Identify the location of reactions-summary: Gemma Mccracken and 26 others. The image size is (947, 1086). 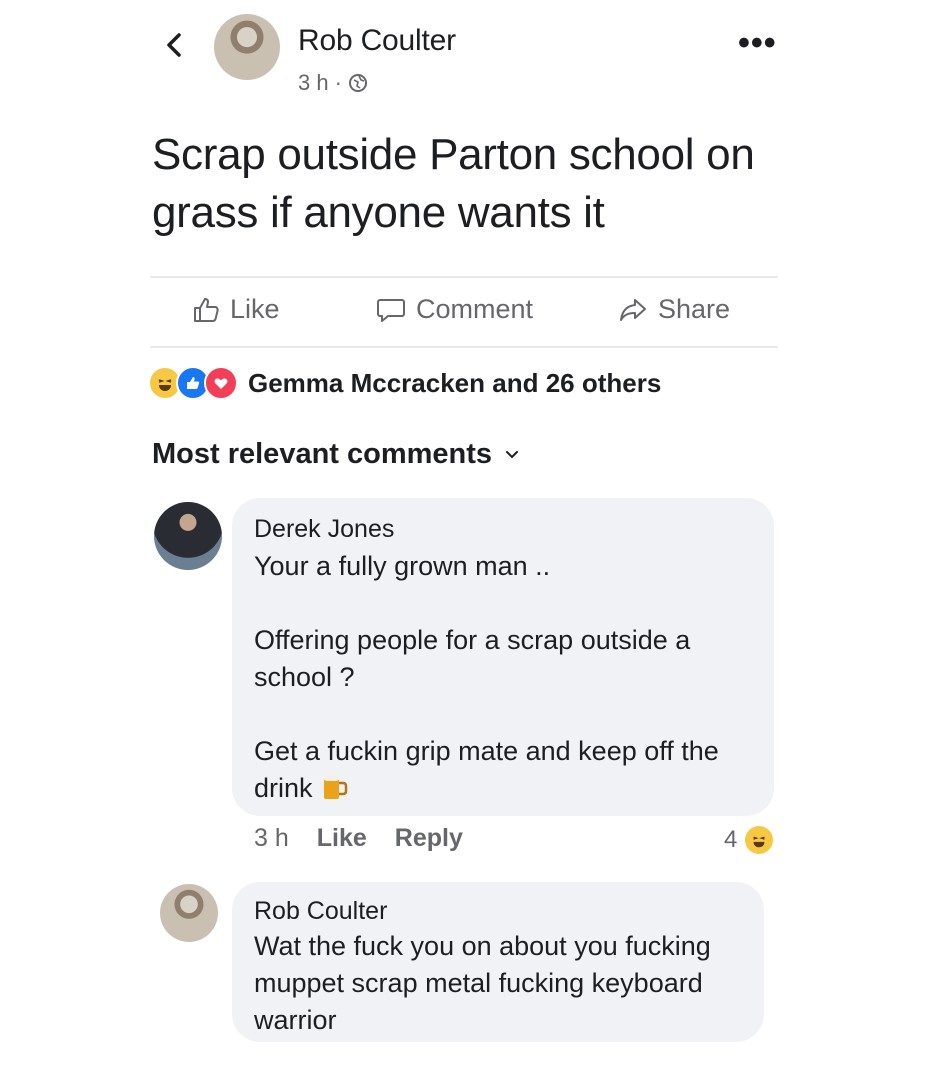
(404, 383).